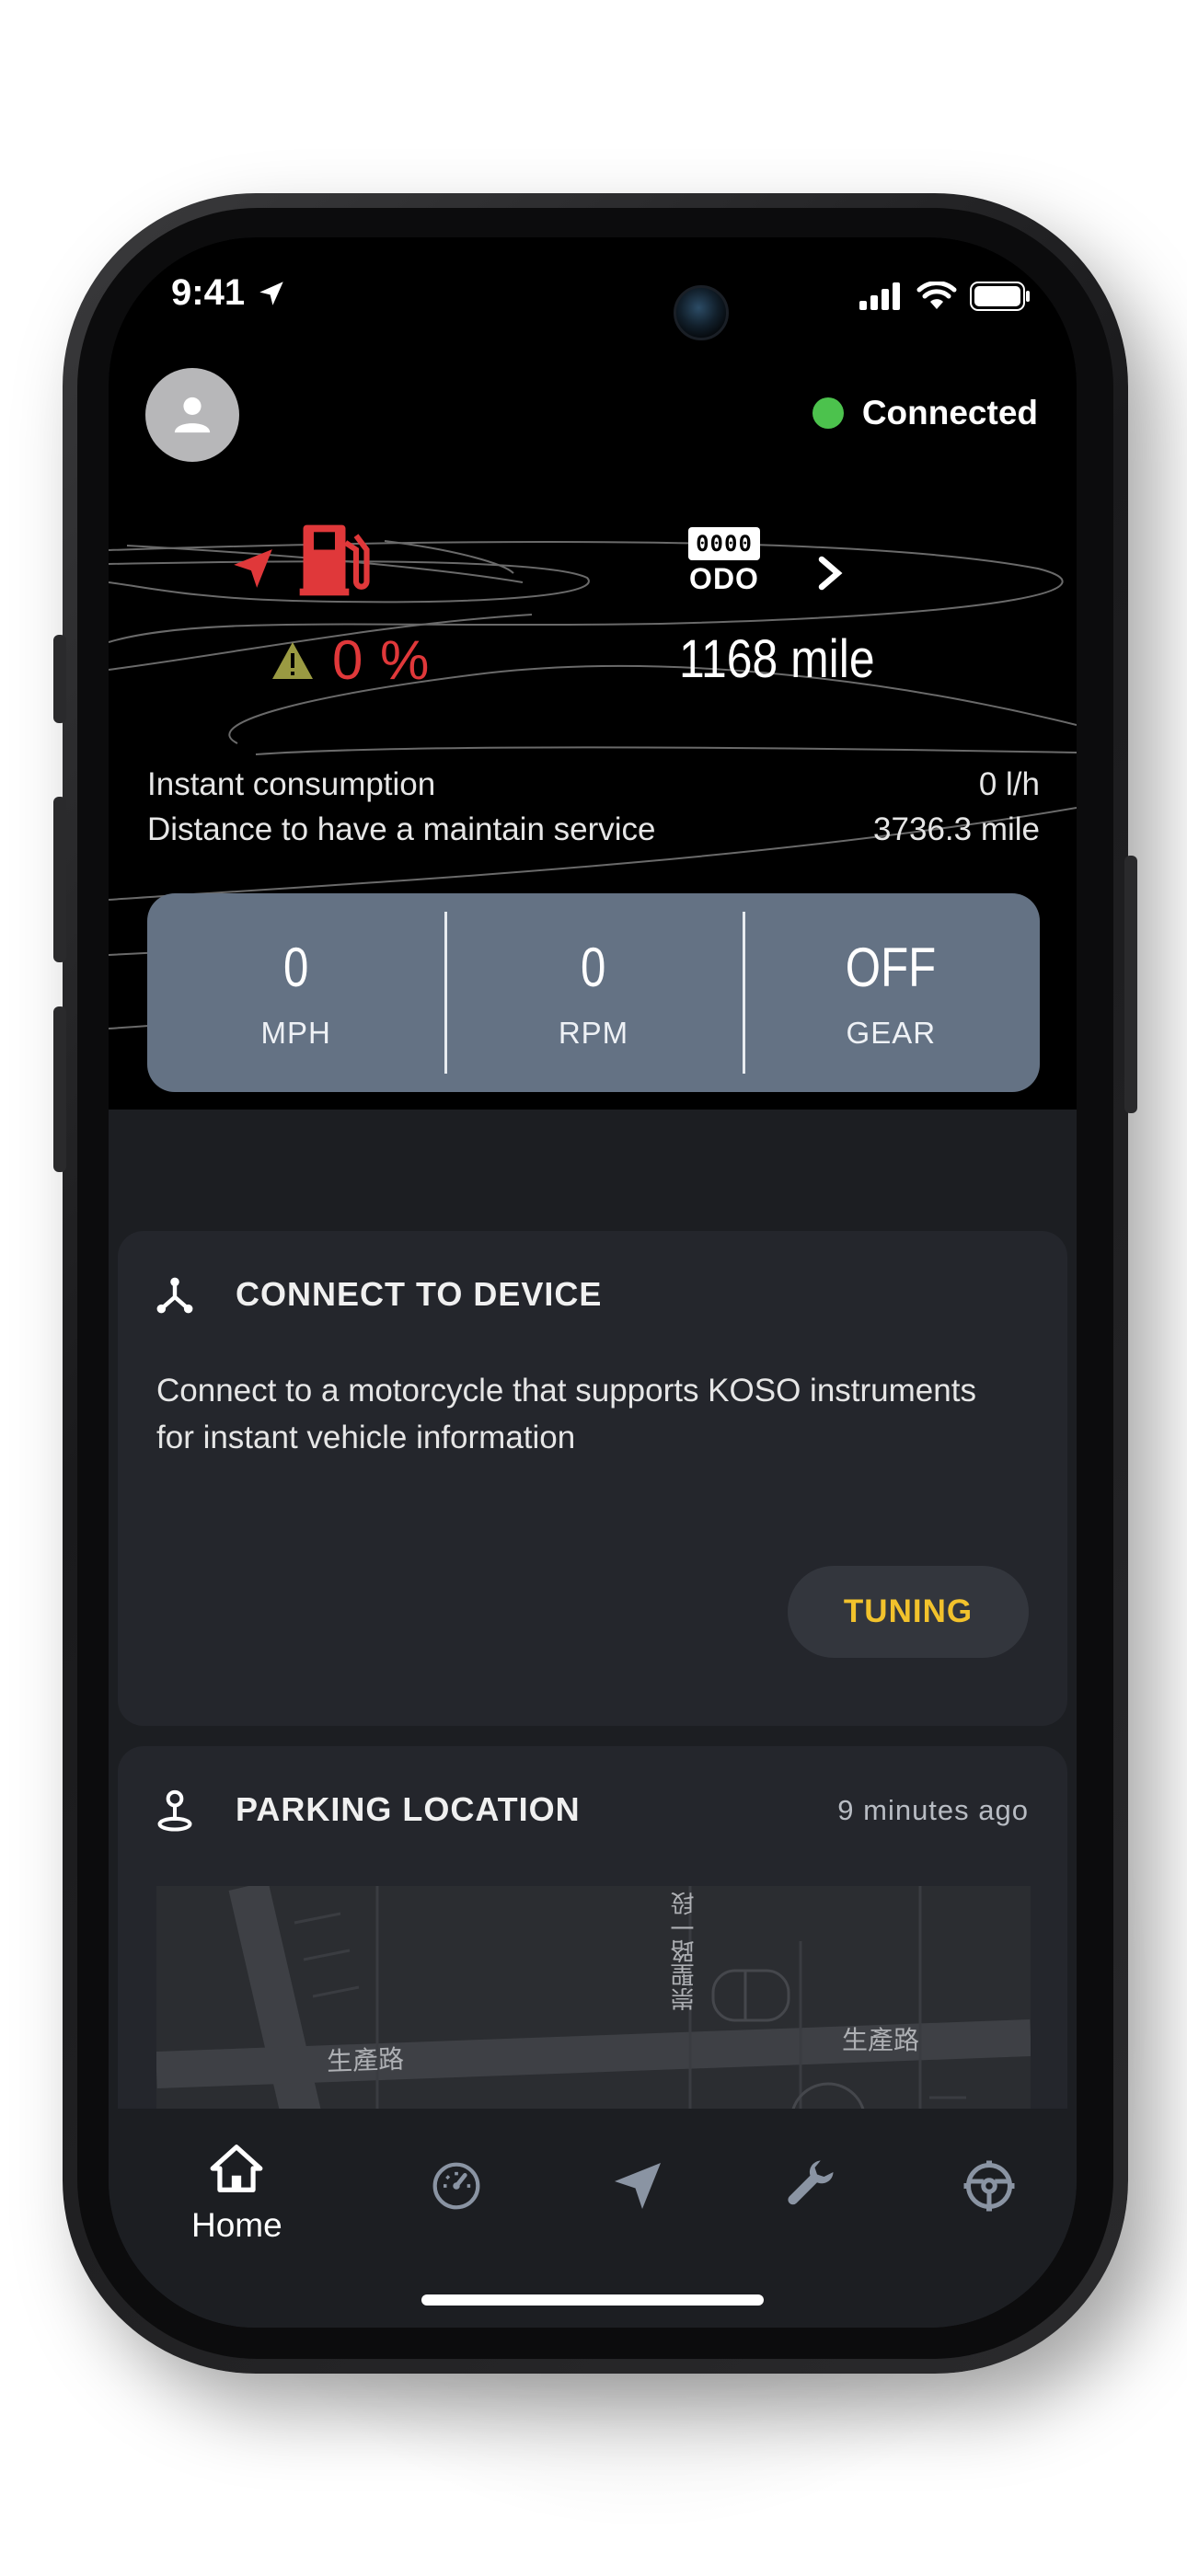  I want to click on tab-home: Home, so click(236, 2193).